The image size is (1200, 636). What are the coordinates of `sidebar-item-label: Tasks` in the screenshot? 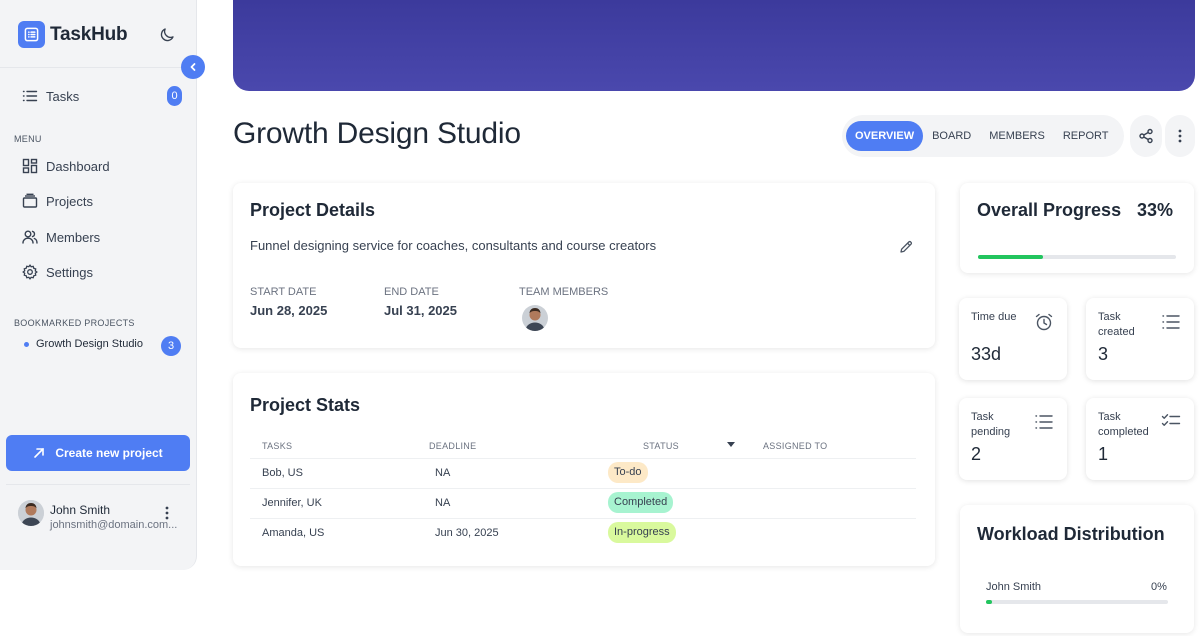 It's located at (63, 96).